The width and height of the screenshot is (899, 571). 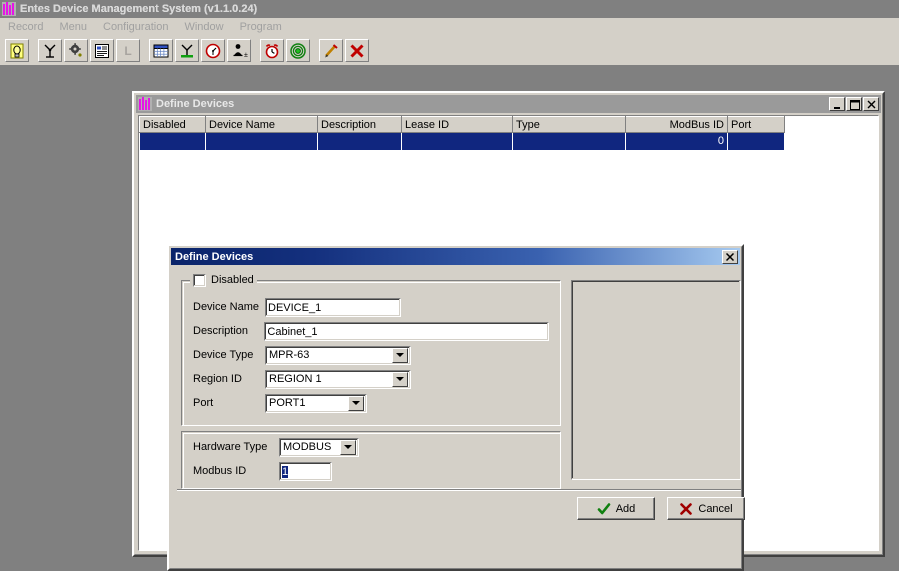 I want to click on modbus-id-row: Modbus ID 1, so click(x=371, y=471).